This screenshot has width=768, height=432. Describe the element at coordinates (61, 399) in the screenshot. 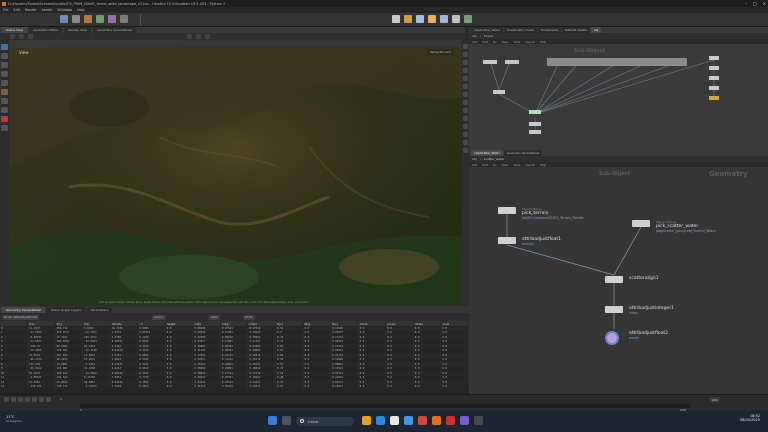

I see `current-frame: 1` at that location.